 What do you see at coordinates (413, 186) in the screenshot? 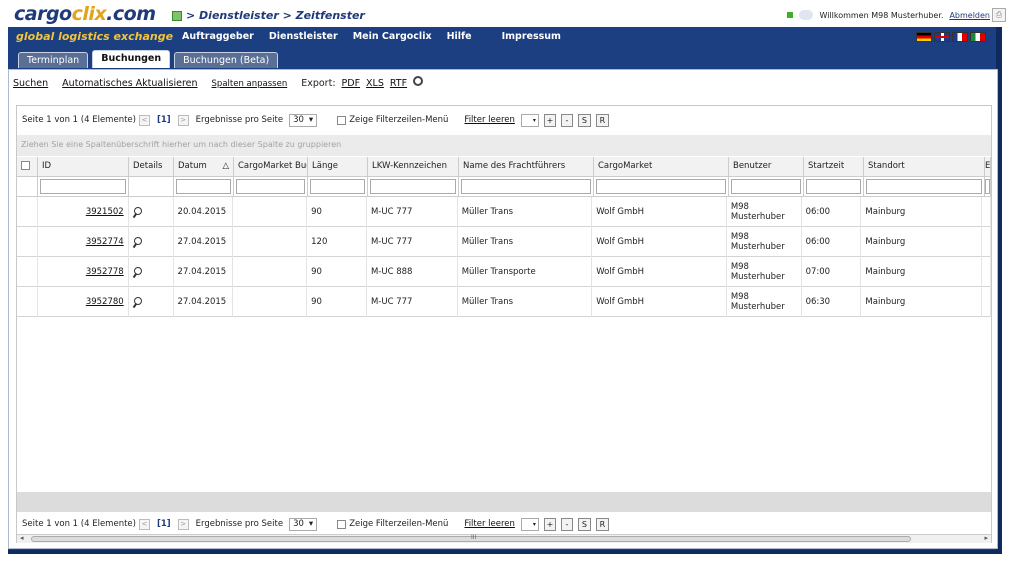
I see `filter-input-lkw` at bounding box center [413, 186].